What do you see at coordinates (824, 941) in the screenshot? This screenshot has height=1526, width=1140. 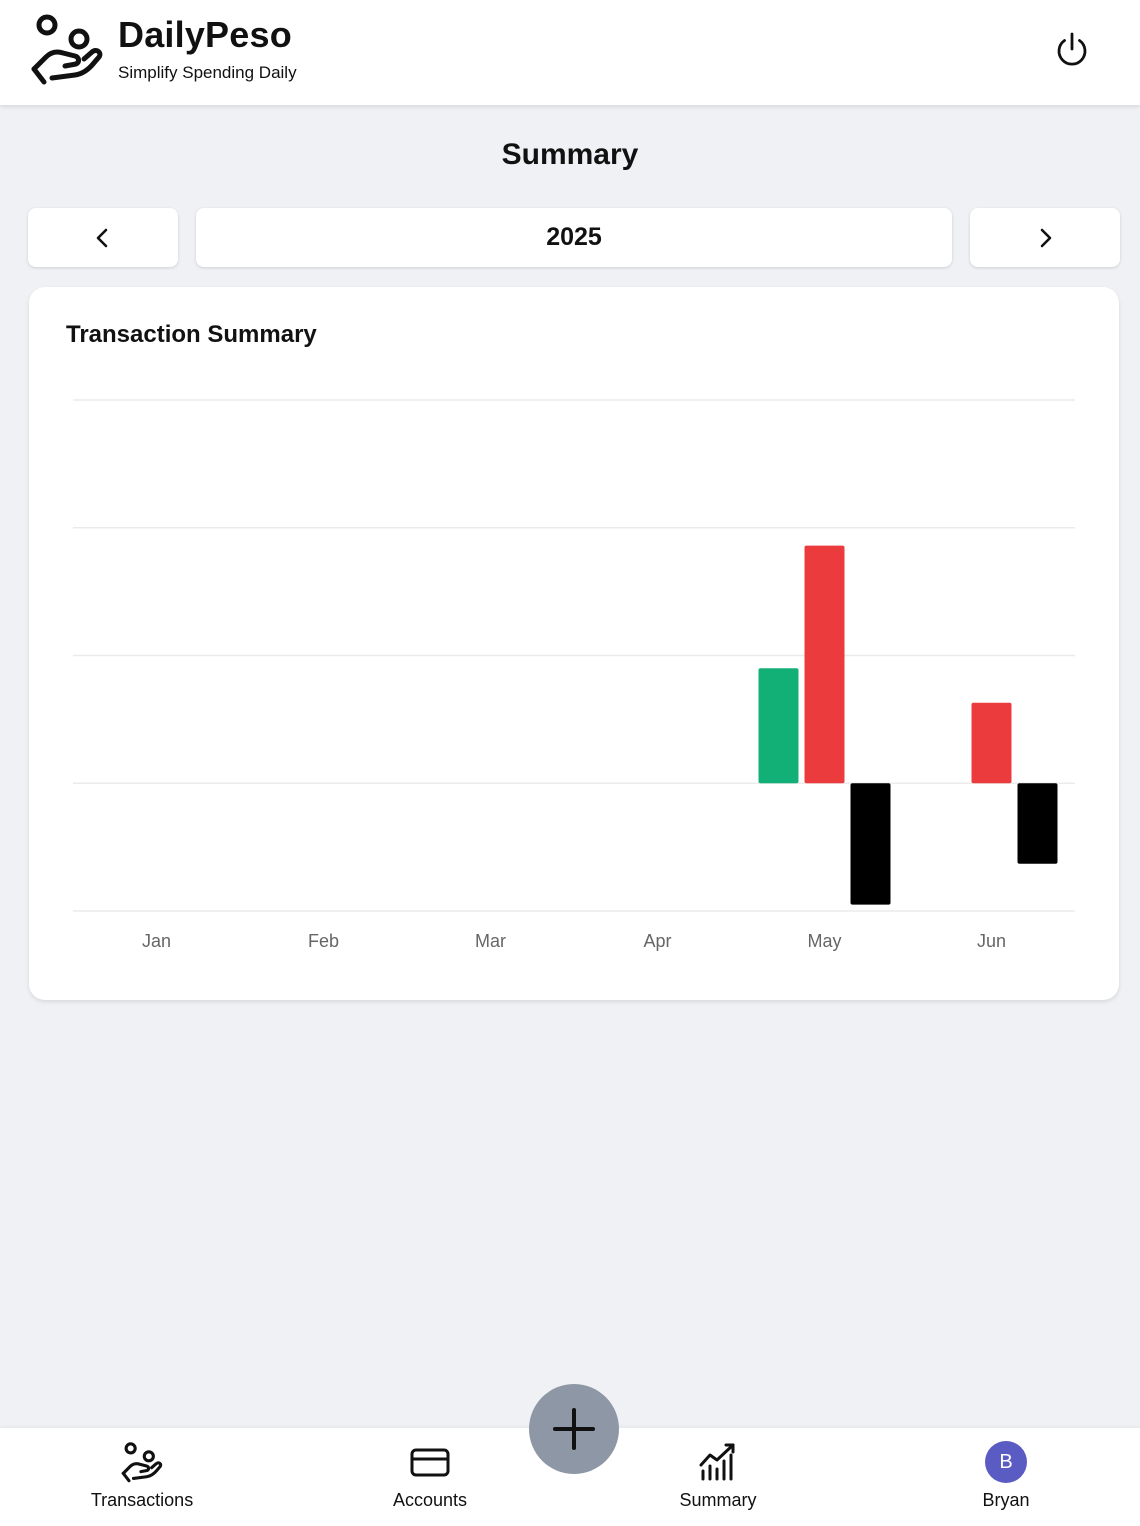 I see `x-tick-label: May` at bounding box center [824, 941].